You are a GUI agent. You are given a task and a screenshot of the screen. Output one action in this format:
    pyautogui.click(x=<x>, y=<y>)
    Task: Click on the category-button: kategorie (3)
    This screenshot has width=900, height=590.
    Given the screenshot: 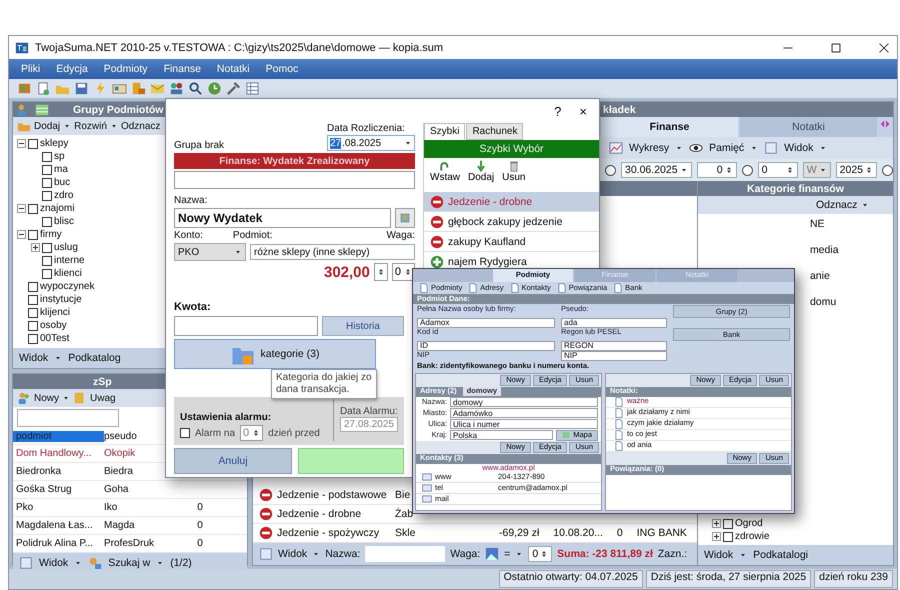 What is the action you would take?
    pyautogui.click(x=275, y=354)
    